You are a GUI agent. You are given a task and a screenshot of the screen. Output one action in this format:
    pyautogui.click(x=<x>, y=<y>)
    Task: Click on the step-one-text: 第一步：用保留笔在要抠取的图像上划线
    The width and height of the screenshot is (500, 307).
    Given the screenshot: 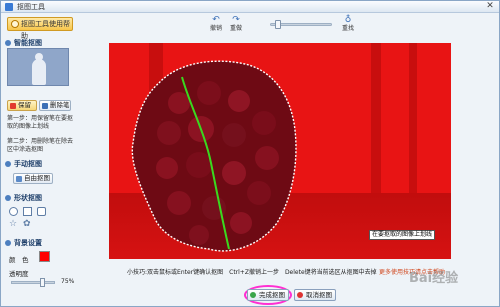 What is the action you would take?
    pyautogui.click(x=40, y=122)
    